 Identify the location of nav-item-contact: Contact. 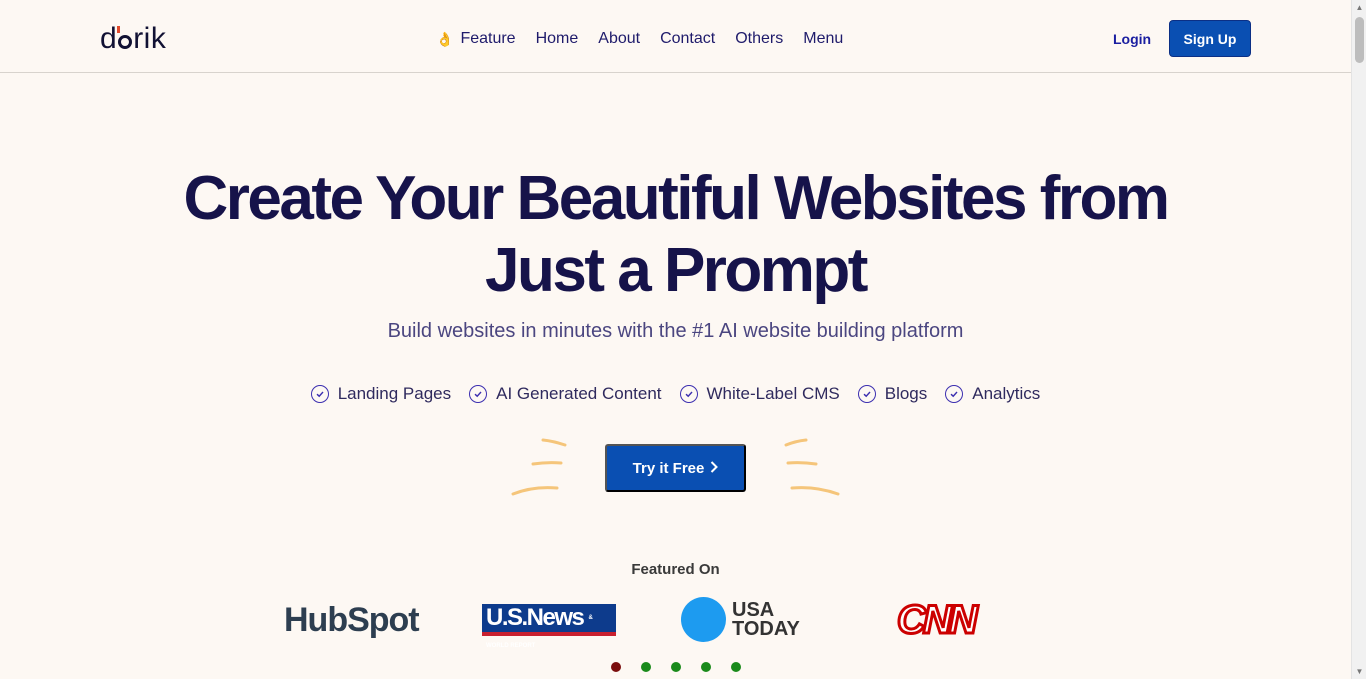
(687, 39).